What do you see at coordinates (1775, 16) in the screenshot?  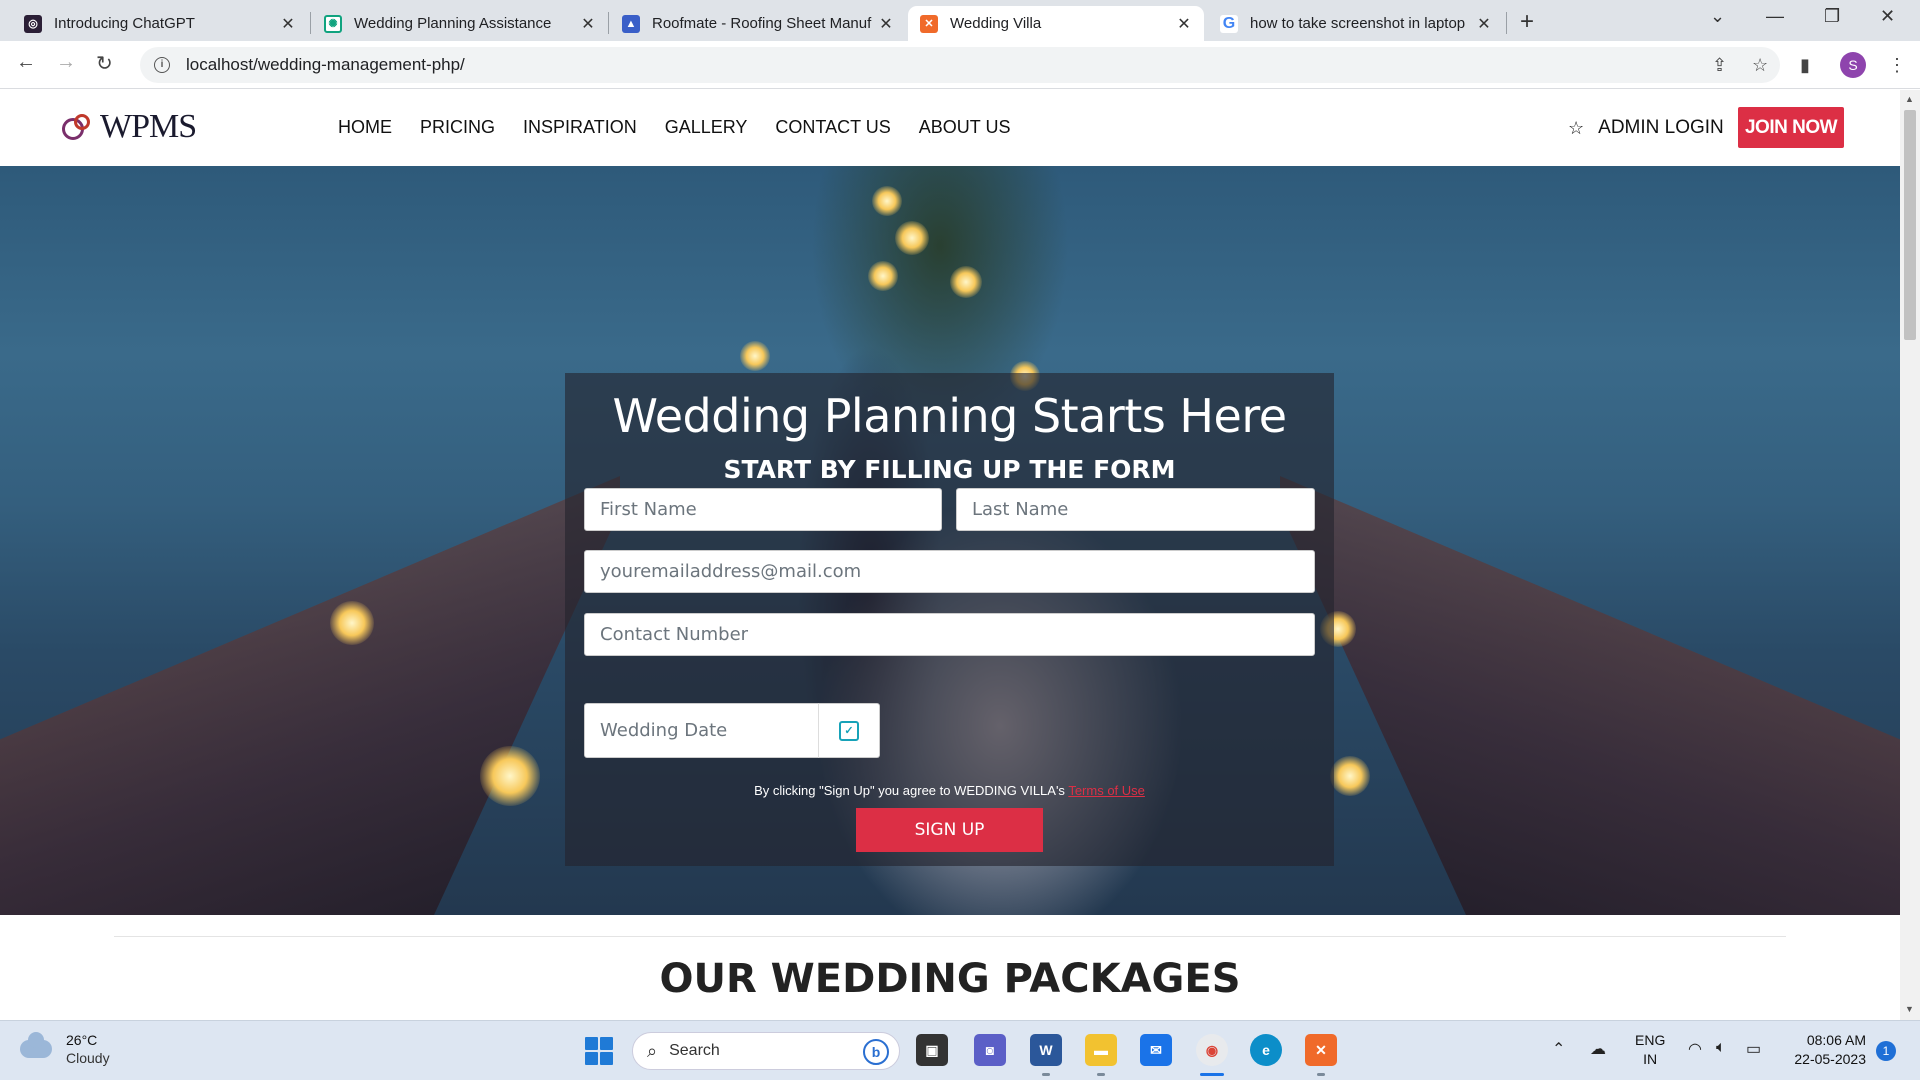 I see `minimize-icon: —` at bounding box center [1775, 16].